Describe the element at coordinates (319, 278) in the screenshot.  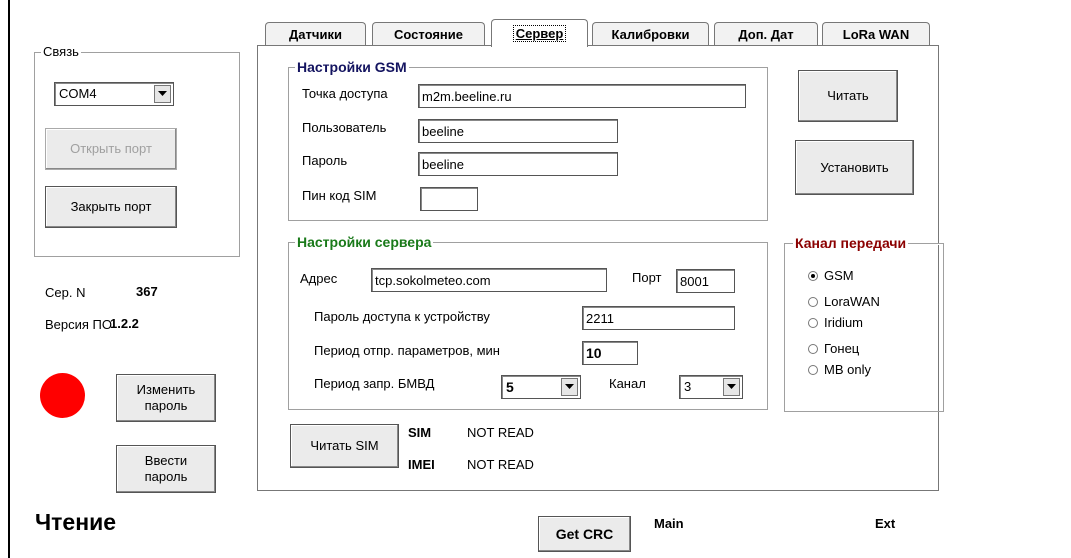
I see `address-label: Адрес` at that location.